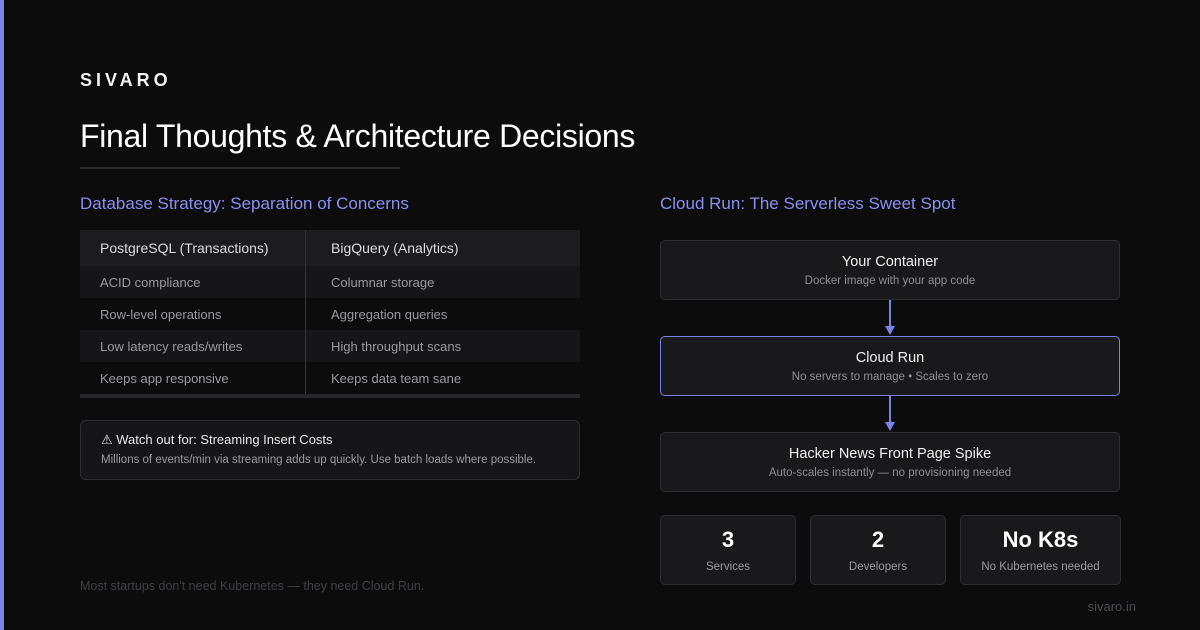 Image resolution: width=1200 pixels, height=630 pixels. What do you see at coordinates (442, 346) in the screenshot?
I see `table-cell: High throughput scans` at bounding box center [442, 346].